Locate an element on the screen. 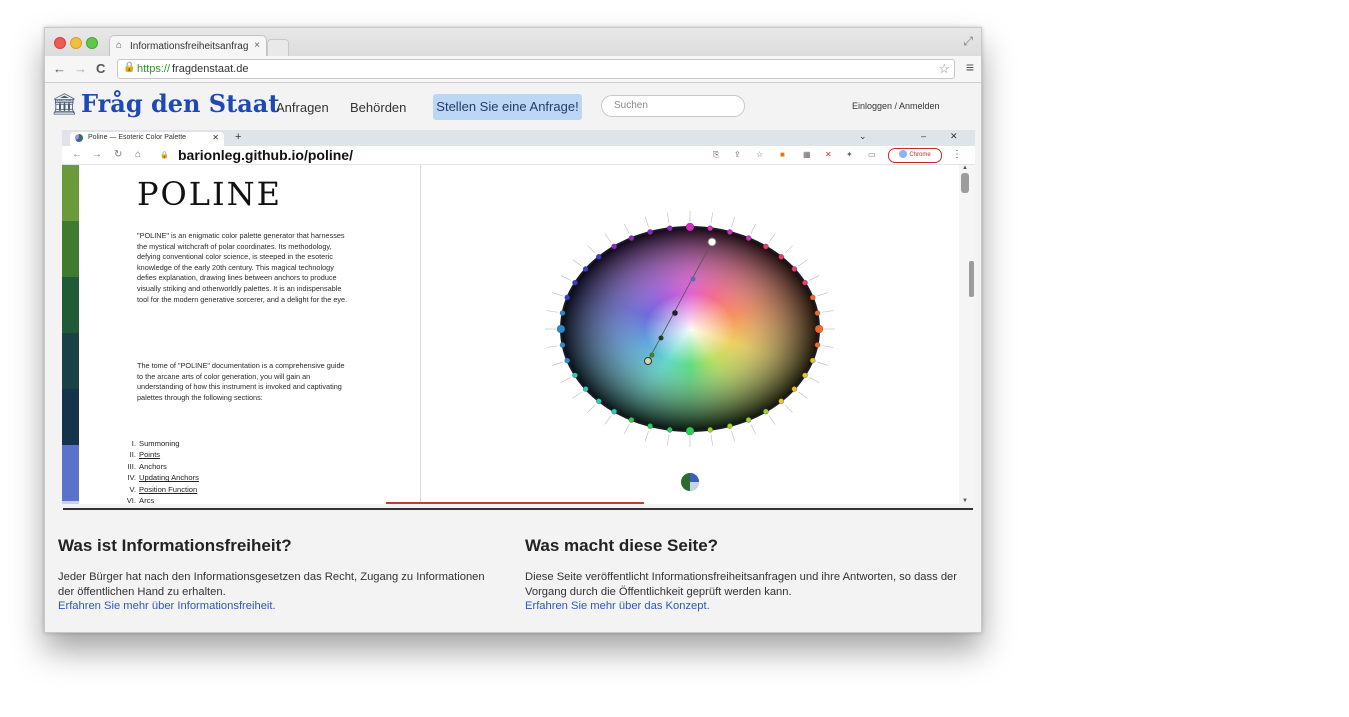  reload-icon: C is located at coordinates (100, 68).